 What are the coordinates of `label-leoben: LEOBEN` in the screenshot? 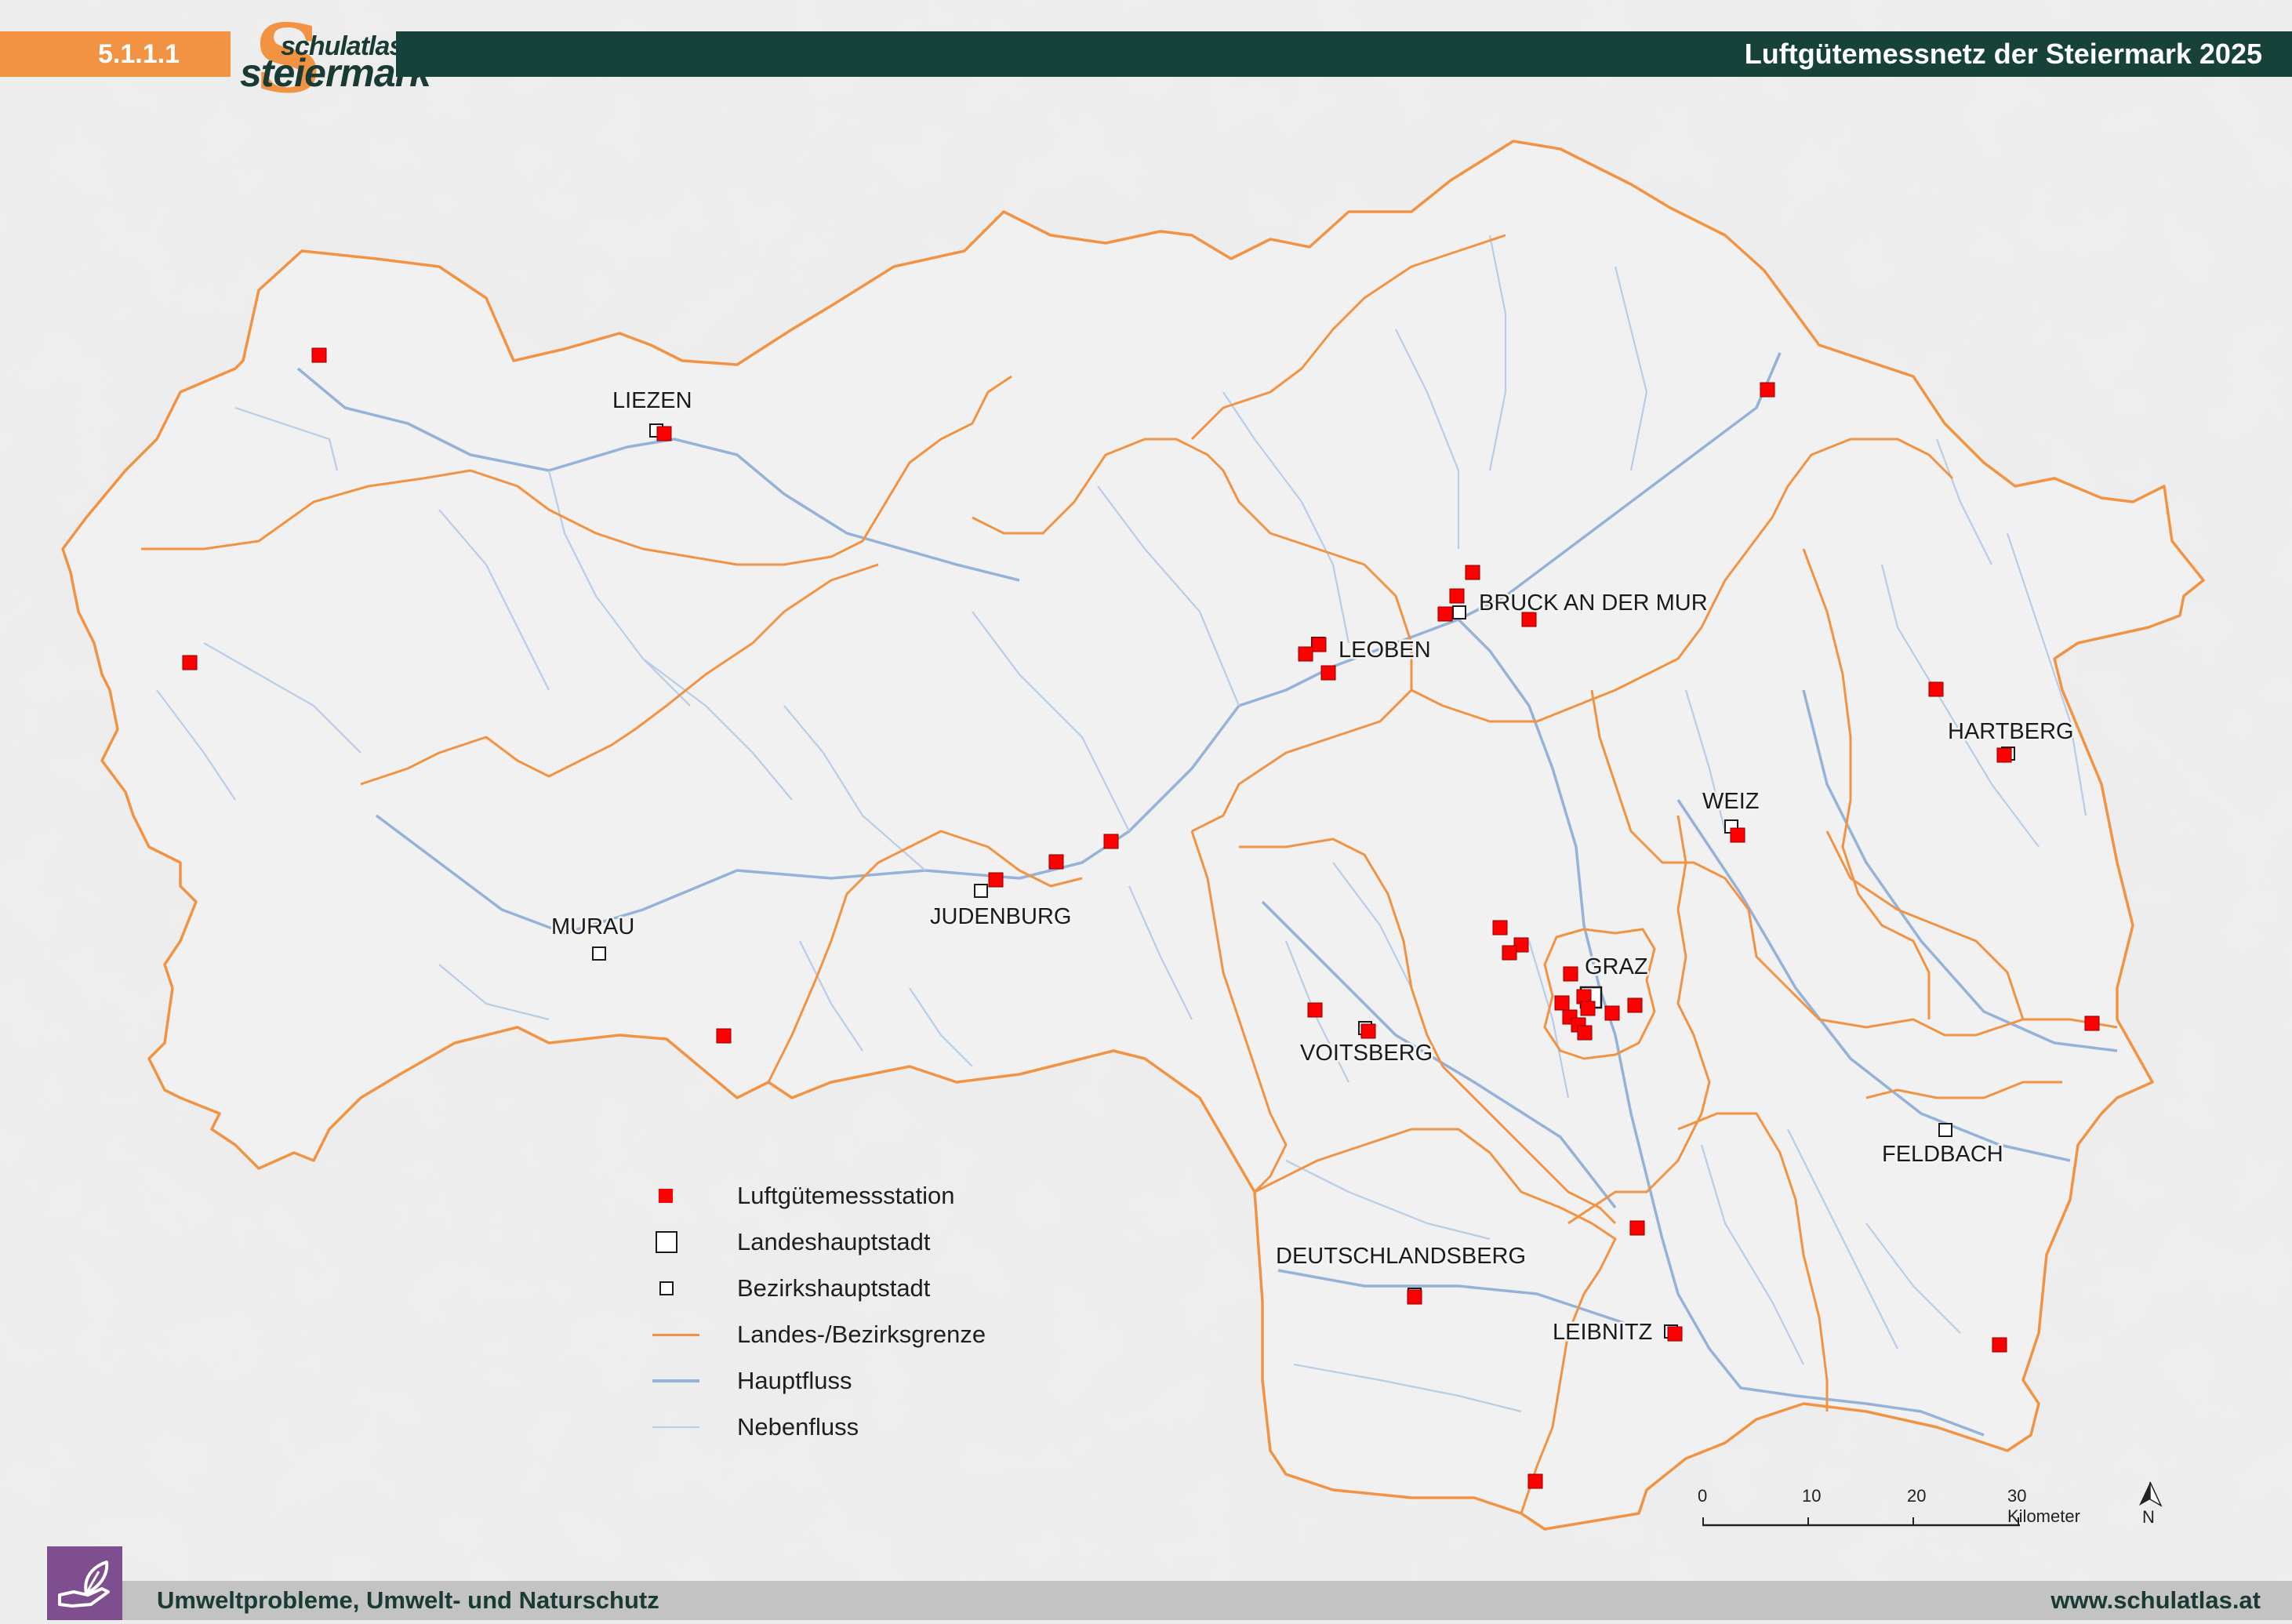 It's located at (1385, 651).